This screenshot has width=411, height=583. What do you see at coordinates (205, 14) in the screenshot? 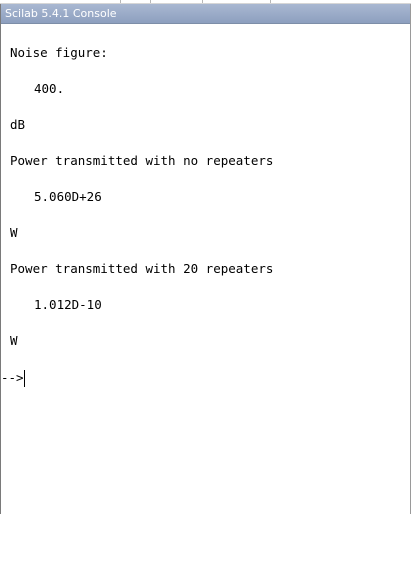
I see `title-bar: Scilab 5.4.1 Console` at bounding box center [205, 14].